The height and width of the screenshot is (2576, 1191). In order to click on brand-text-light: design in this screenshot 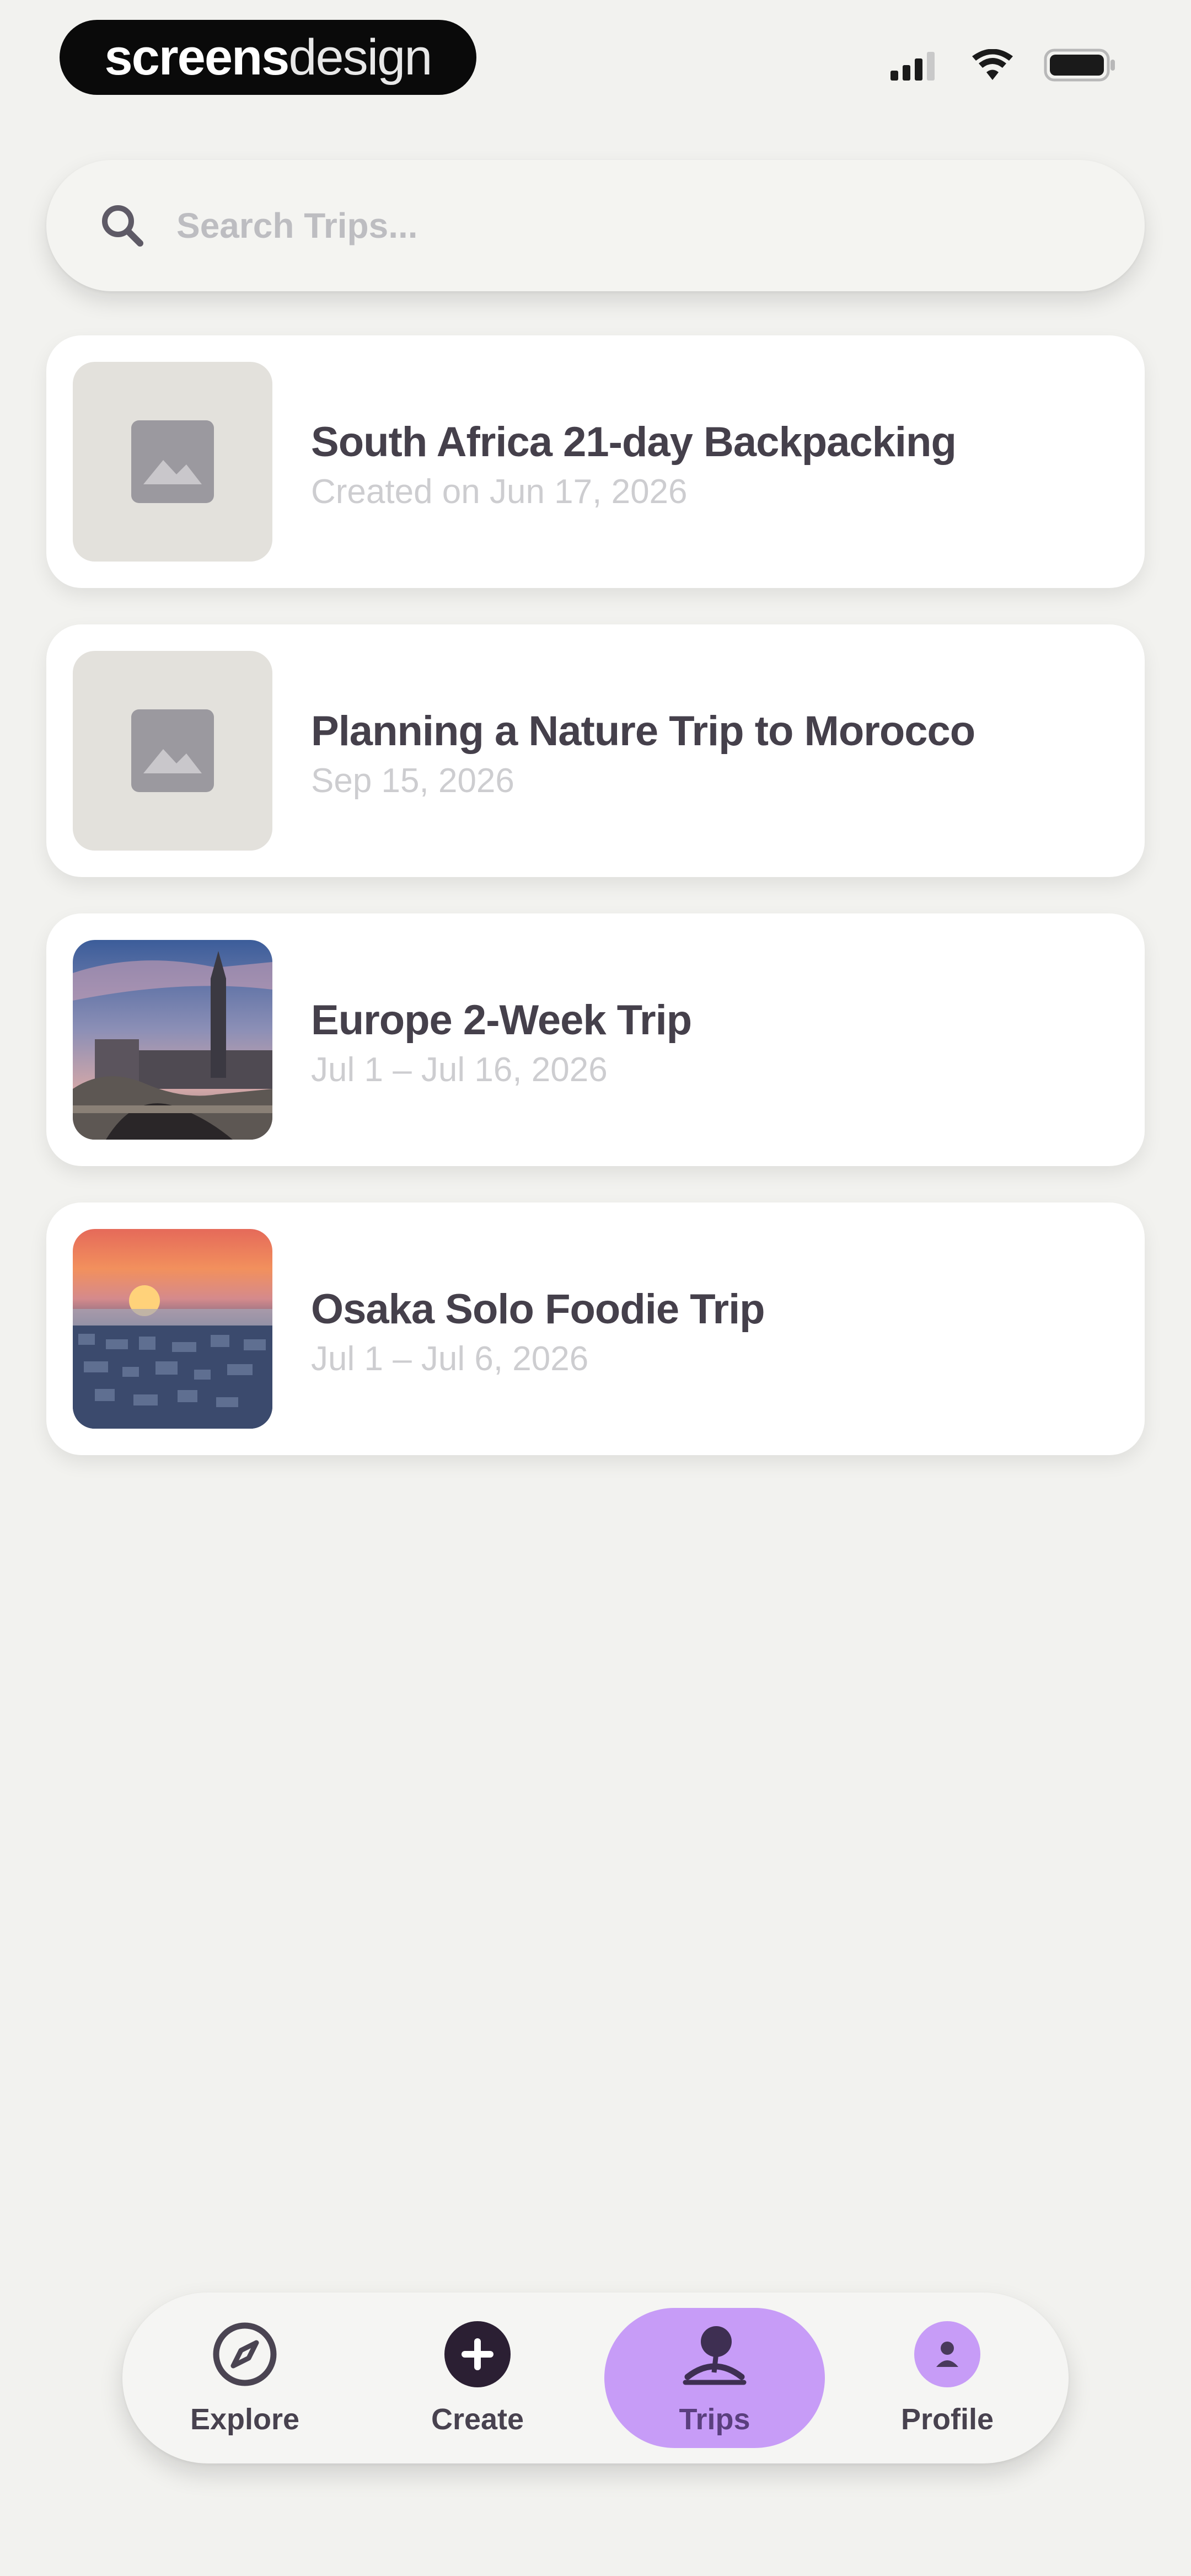, I will do `click(360, 57)`.